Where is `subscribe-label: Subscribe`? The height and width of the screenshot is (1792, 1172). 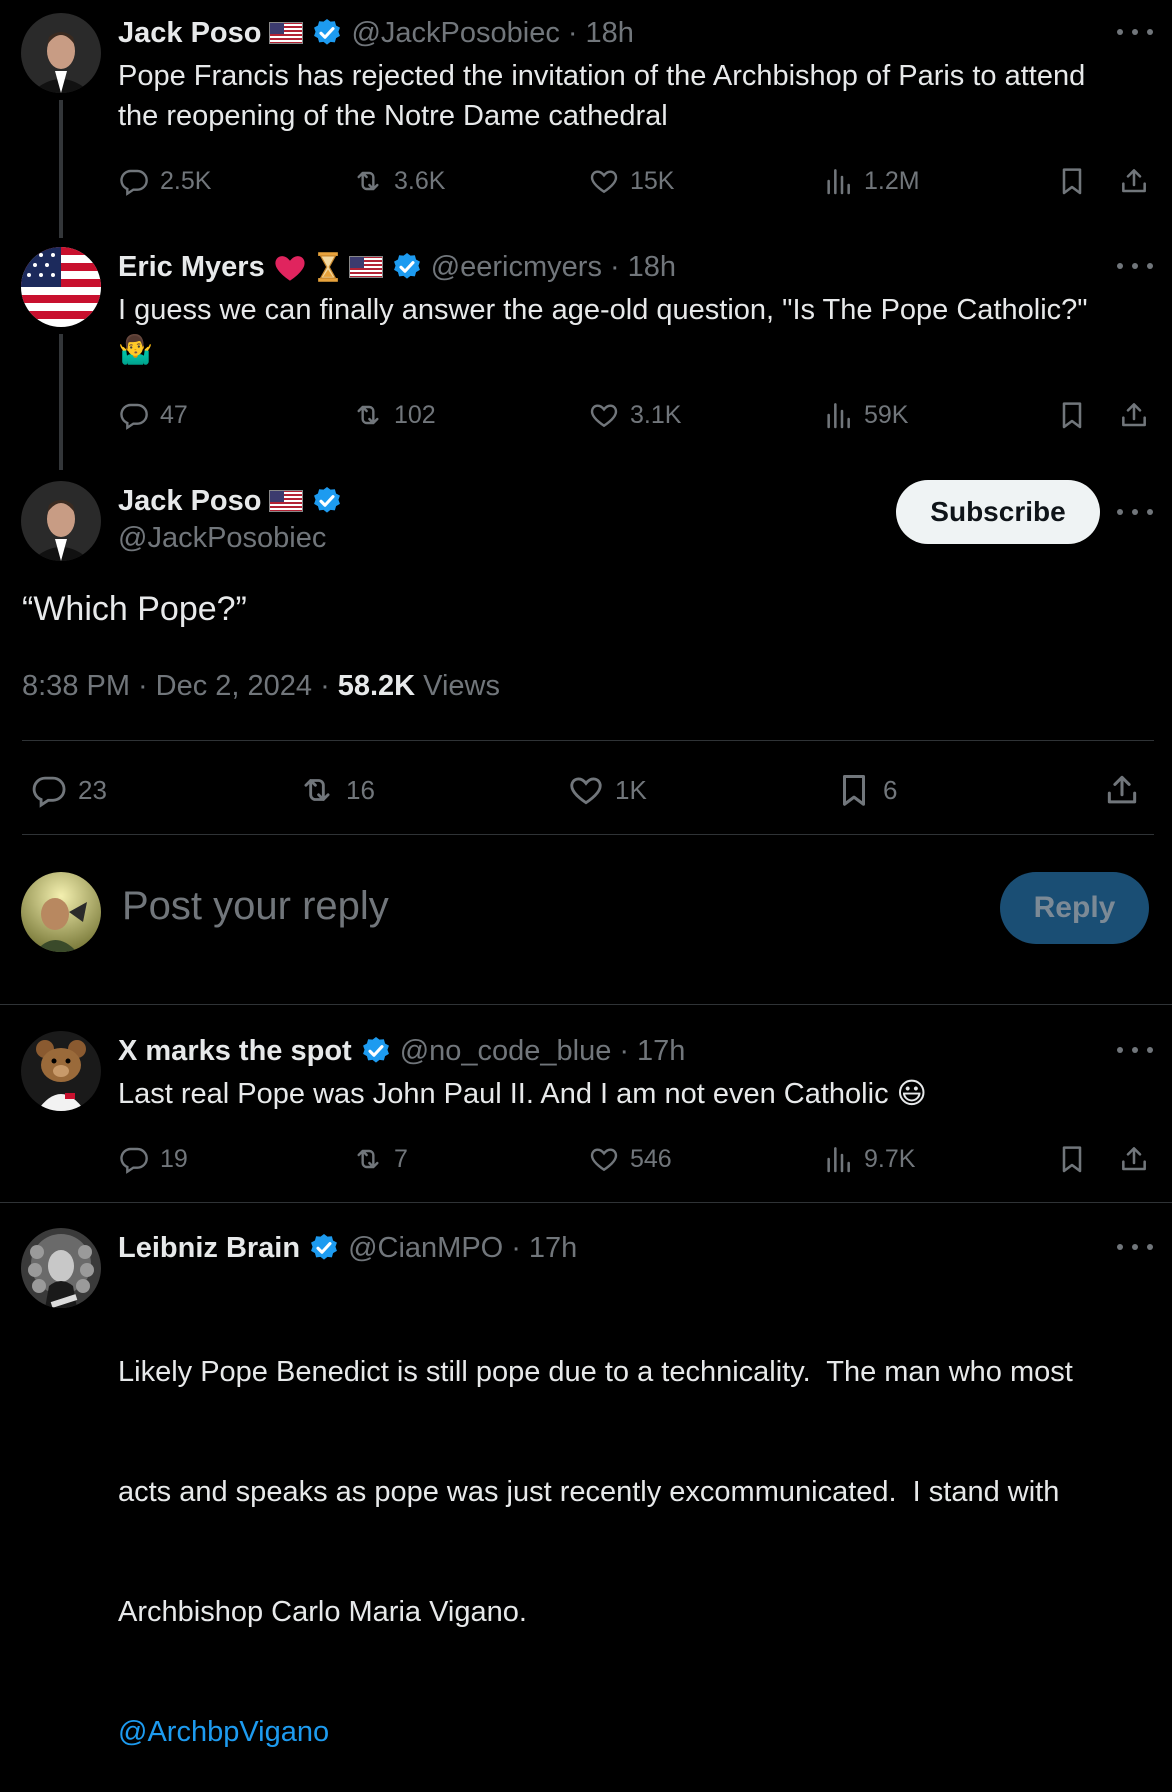
subscribe-label: Subscribe is located at coordinates (998, 511).